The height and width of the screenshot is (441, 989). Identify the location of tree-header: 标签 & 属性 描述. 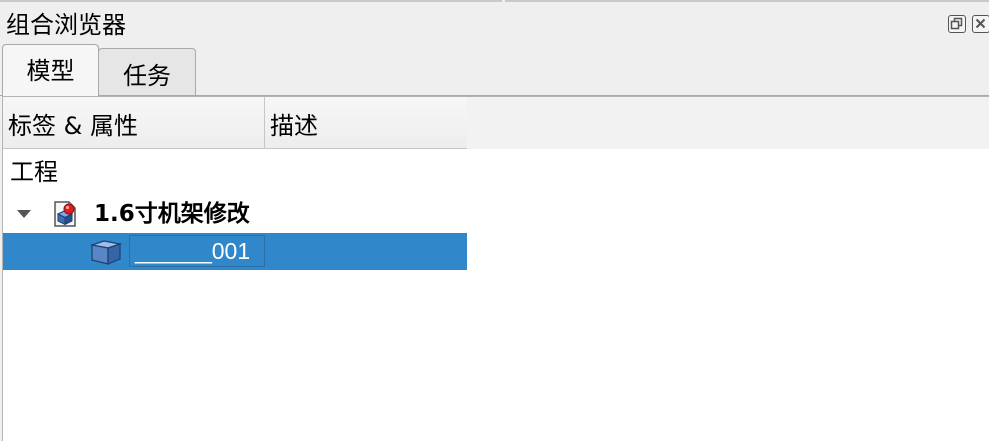
(235, 123).